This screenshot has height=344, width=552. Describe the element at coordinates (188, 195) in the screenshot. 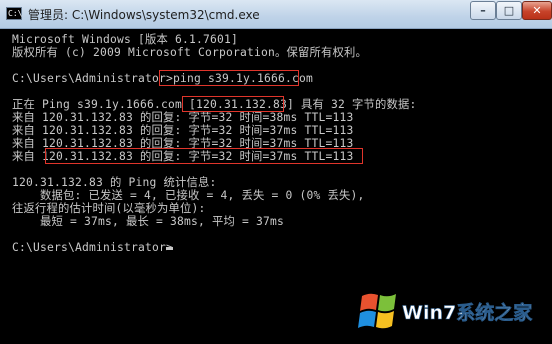

I see `console-line: 数据包: 已发送 = 4, 已接收 = 4, 丢失 = 0 (0% 丢失),` at that location.